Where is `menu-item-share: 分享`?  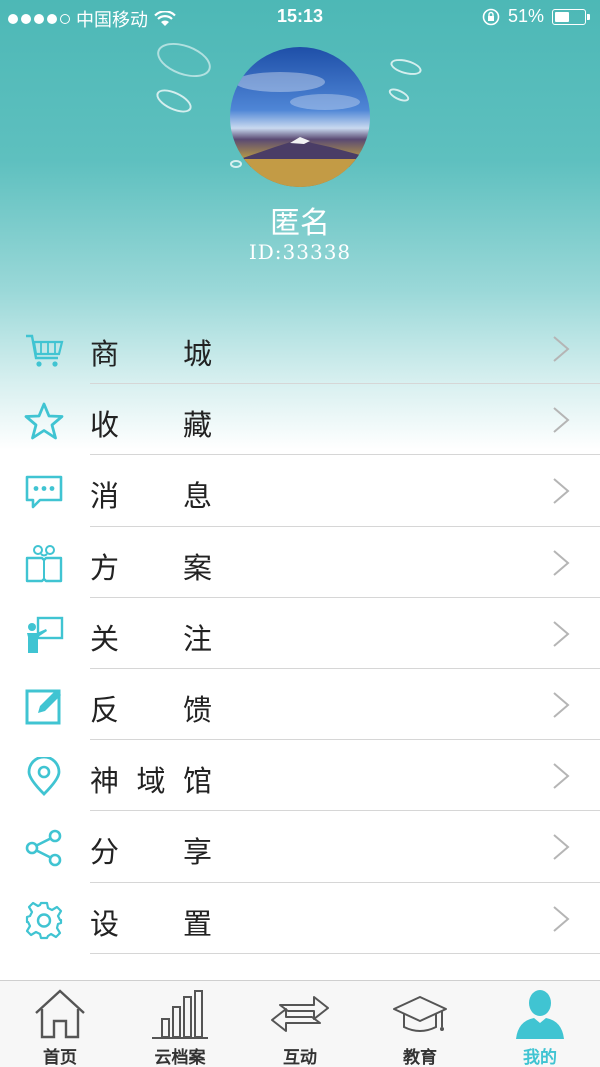 menu-item-share: 分享 is located at coordinates (300, 847).